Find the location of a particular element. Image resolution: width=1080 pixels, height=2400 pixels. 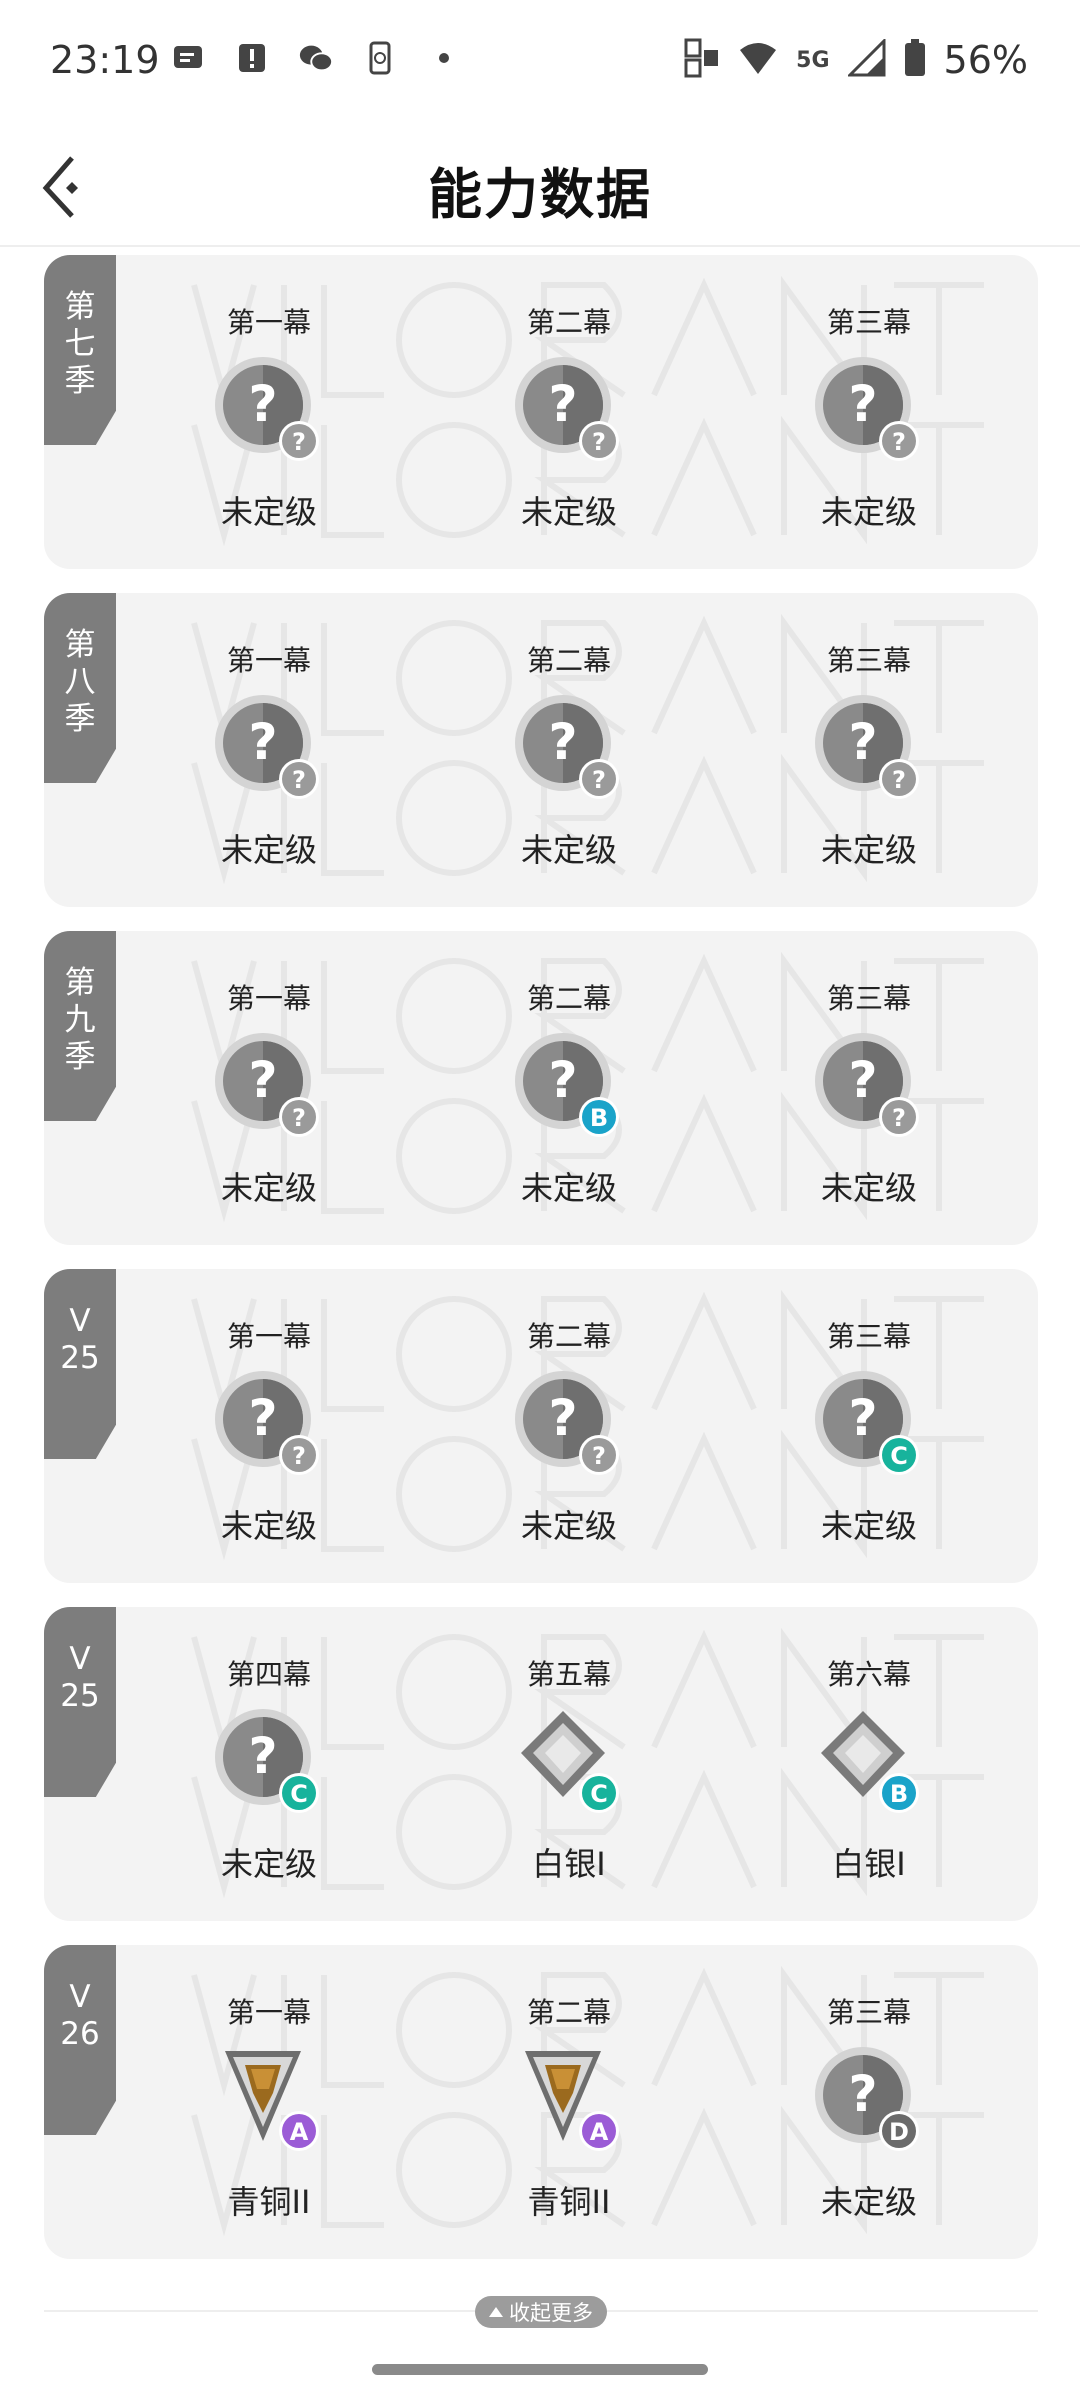

season-card: V26 第一幕 A 青铜II 第二幕 A 青铜II 第三幕? D 未定级 is located at coordinates (541, 2102).